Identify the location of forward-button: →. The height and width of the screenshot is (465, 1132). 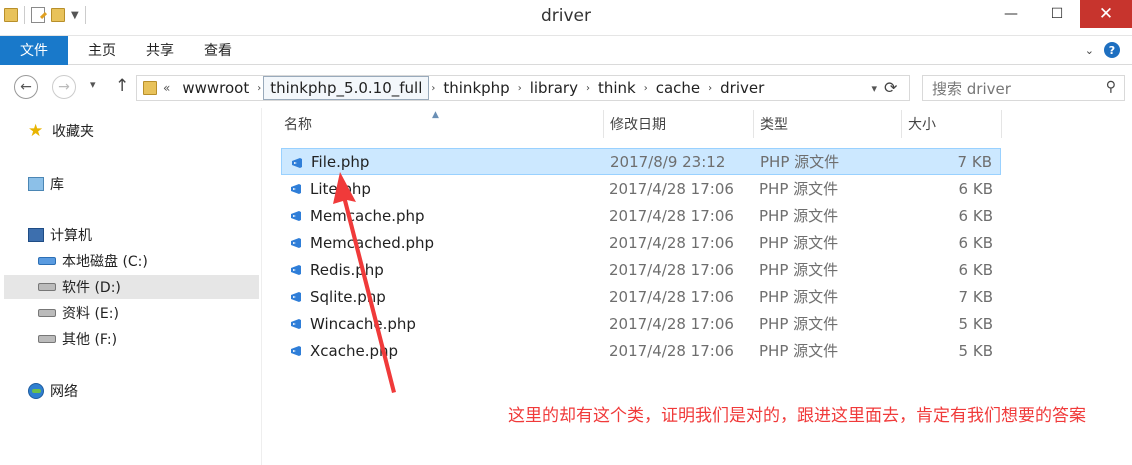
(64, 87).